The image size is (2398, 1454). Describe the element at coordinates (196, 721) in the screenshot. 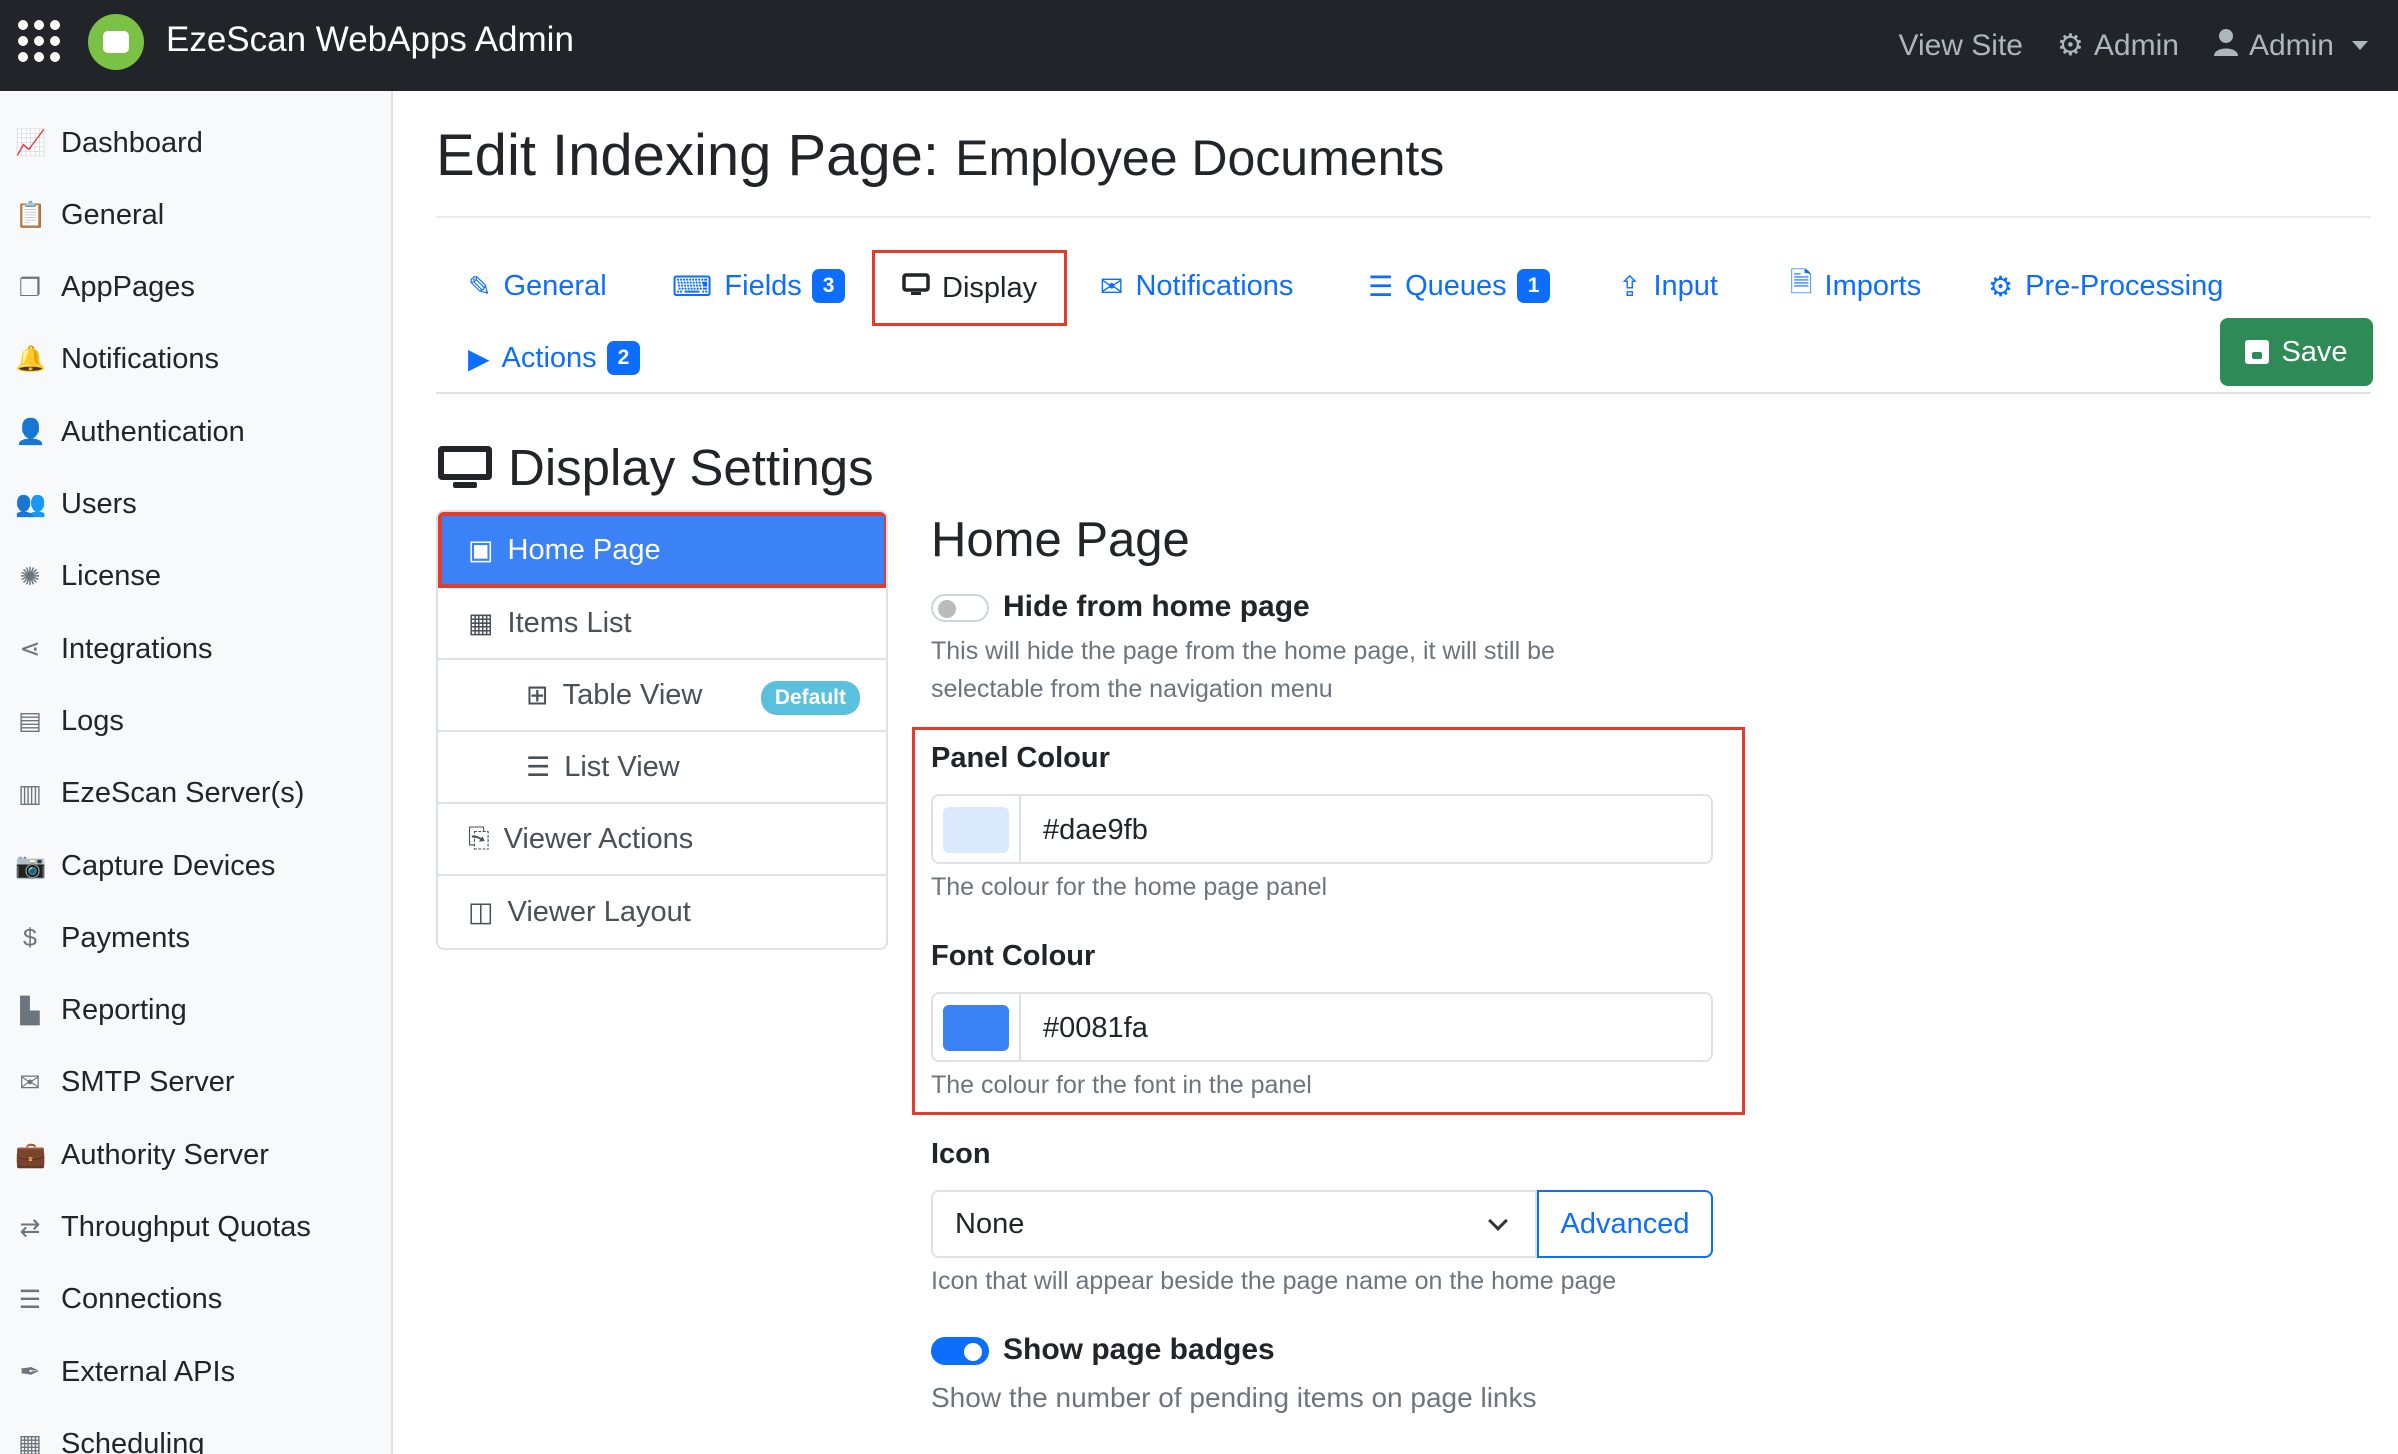

I see `sidebar-item-logs: ▤ Logs` at that location.